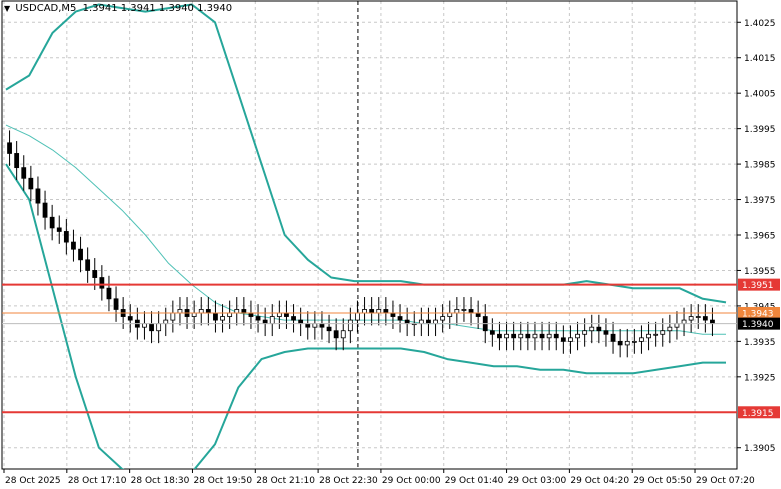 The image size is (781, 489). What do you see at coordinates (760, 343) in the screenshot?
I see `y-tick-label: 1.3935` at bounding box center [760, 343].